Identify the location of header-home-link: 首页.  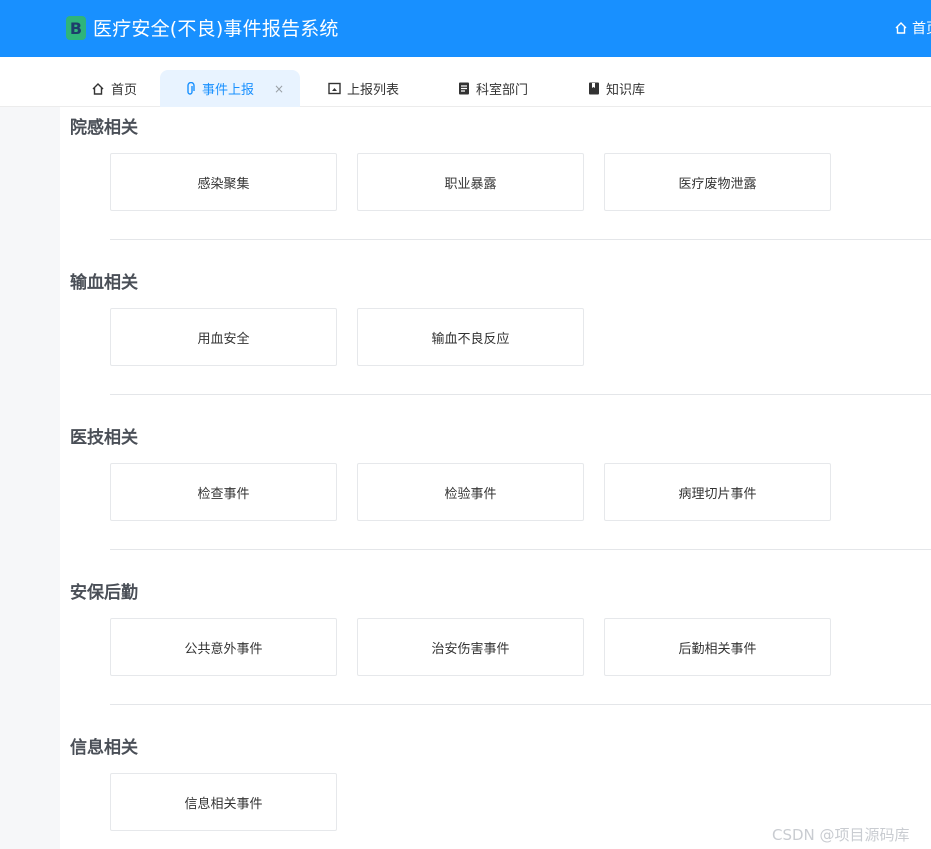
(912, 28).